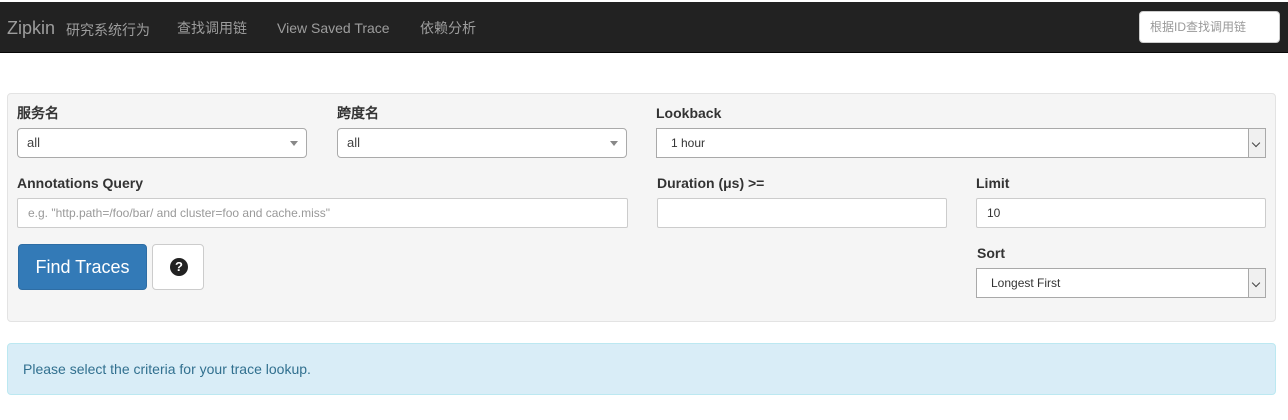 This screenshot has height=420, width=1288. Describe the element at coordinates (38, 113) in the screenshot. I see `service-name-label: 服务名` at that location.